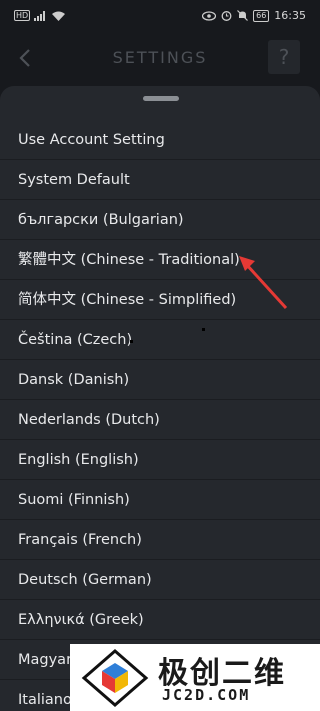 This screenshot has height=711, width=320. What do you see at coordinates (115, 678) in the screenshot?
I see `cube-logo-icon` at bounding box center [115, 678].